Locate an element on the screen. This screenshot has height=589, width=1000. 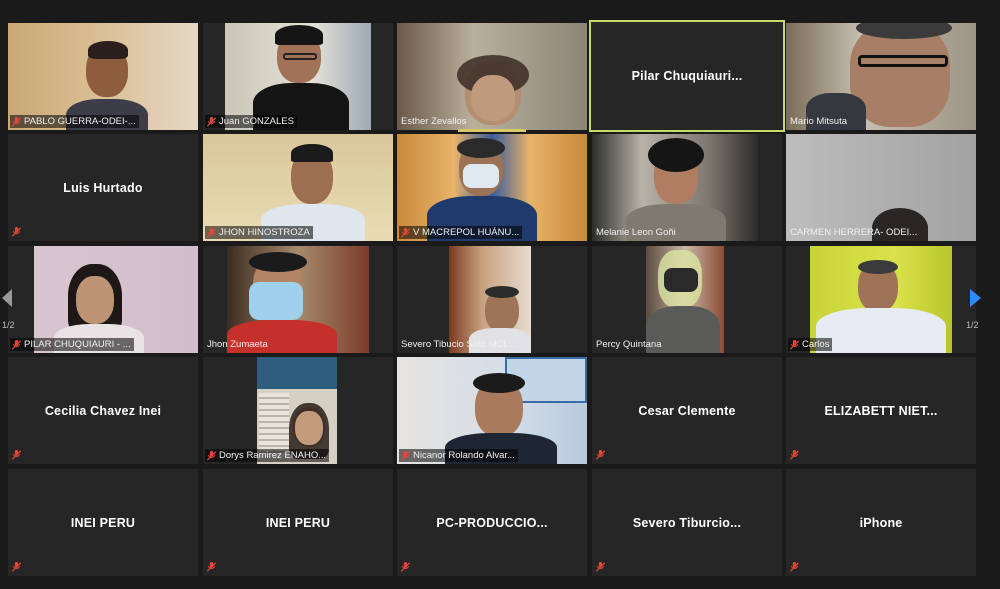
prev-page-button is located at coordinates (8, 300).